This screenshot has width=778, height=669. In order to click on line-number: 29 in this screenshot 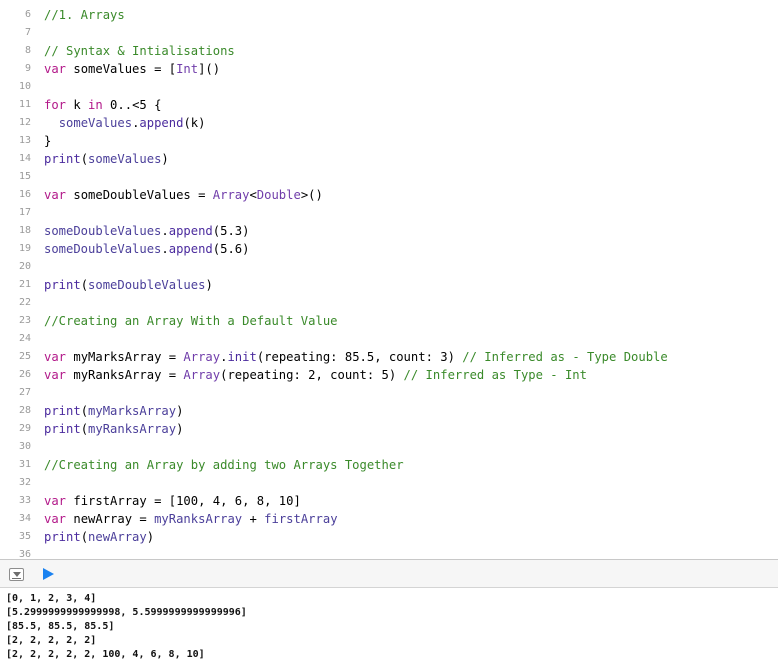, I will do `click(24, 428)`.